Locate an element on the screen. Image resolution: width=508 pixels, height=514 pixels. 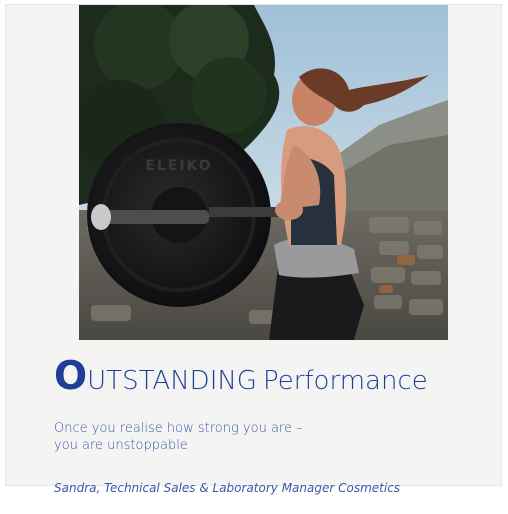
headline-word: Performance is located at coordinates (345, 381).